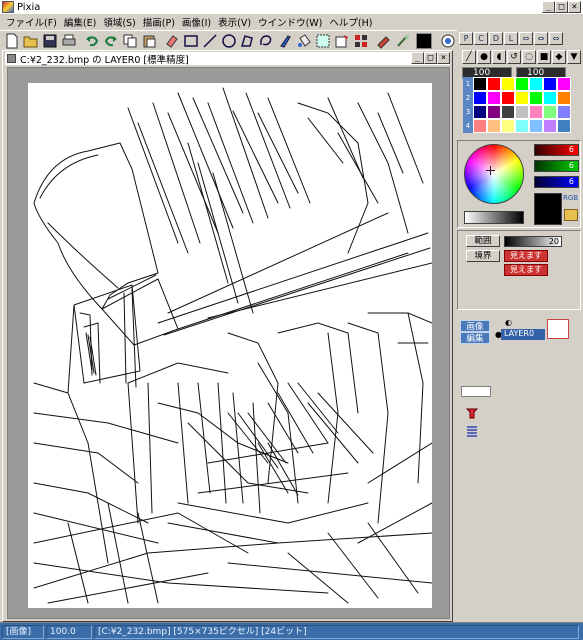  Describe the element at coordinates (209, 41) in the screenshot. I see `line-icon` at that location.